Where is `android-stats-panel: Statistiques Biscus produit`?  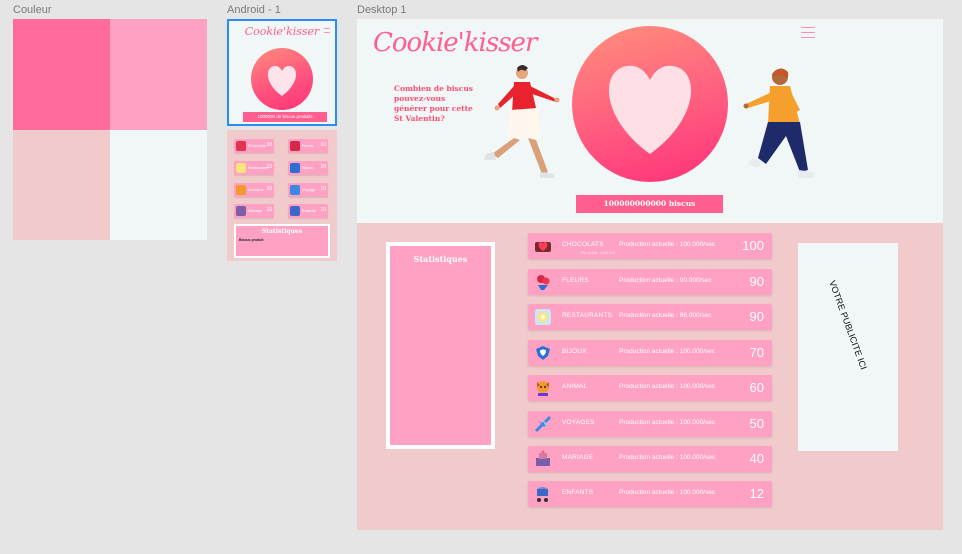
android-stats-panel: Statistiques Biscus produit is located at coordinates (282, 241).